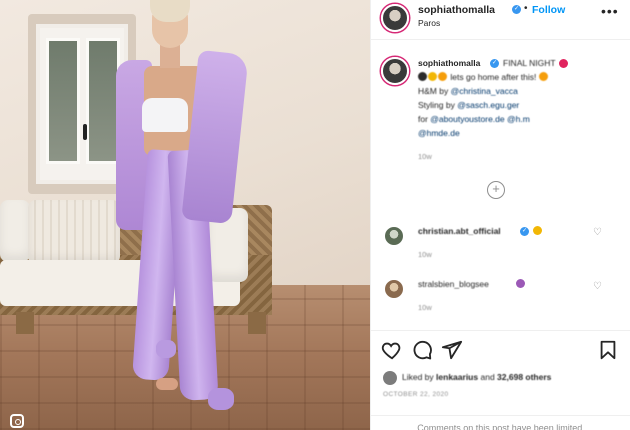 The width and height of the screenshot is (630, 430). I want to click on follow-button: Follow, so click(548, 10).